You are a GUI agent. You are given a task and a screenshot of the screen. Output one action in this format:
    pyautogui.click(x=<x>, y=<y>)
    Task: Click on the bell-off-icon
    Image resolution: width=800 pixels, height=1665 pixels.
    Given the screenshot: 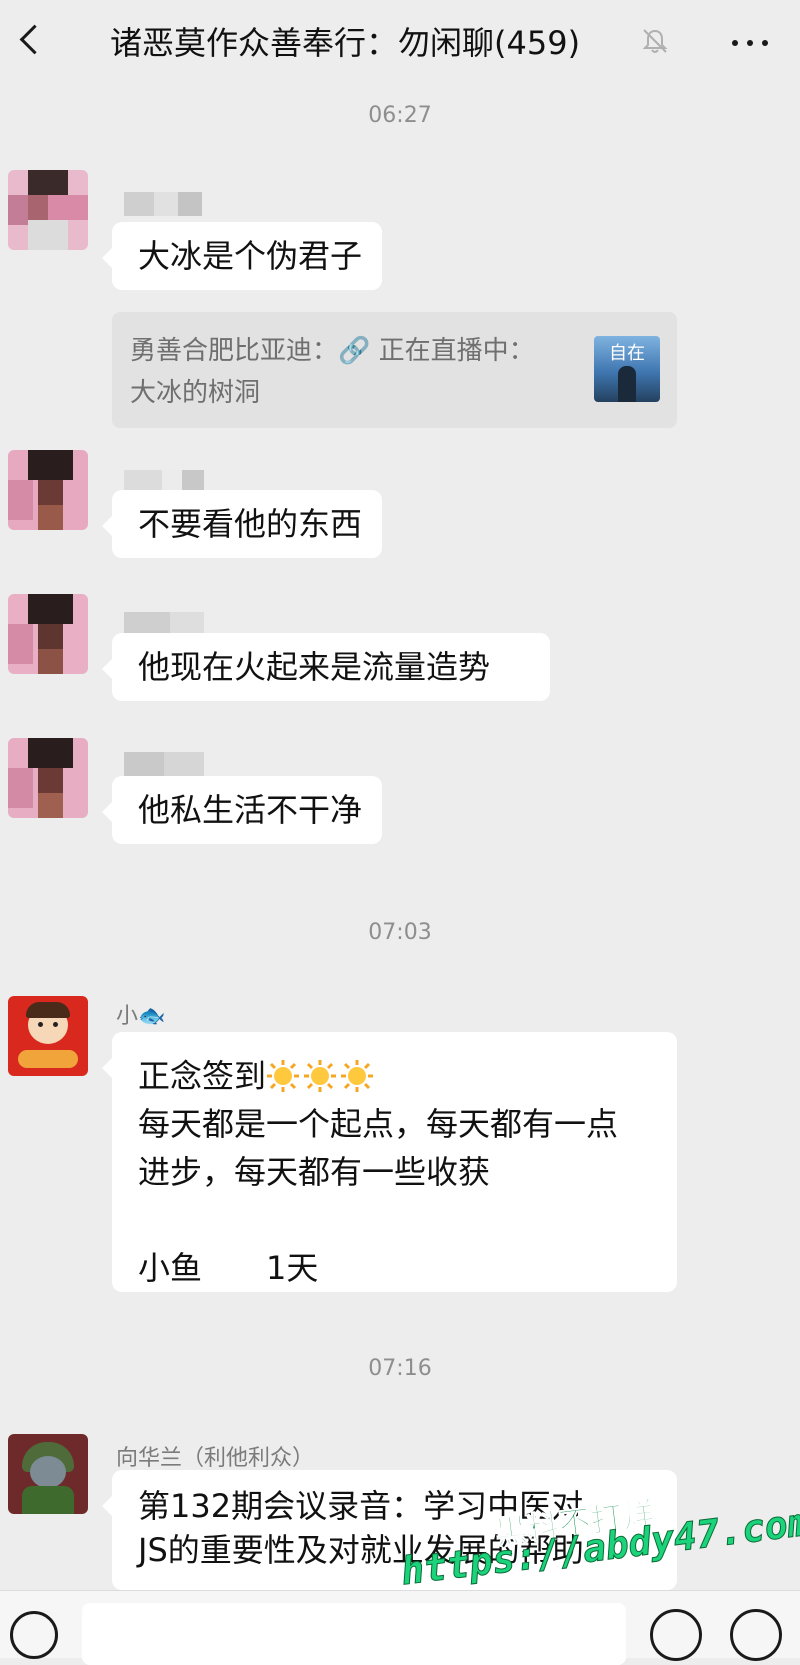 What is the action you would take?
    pyautogui.click(x=655, y=41)
    